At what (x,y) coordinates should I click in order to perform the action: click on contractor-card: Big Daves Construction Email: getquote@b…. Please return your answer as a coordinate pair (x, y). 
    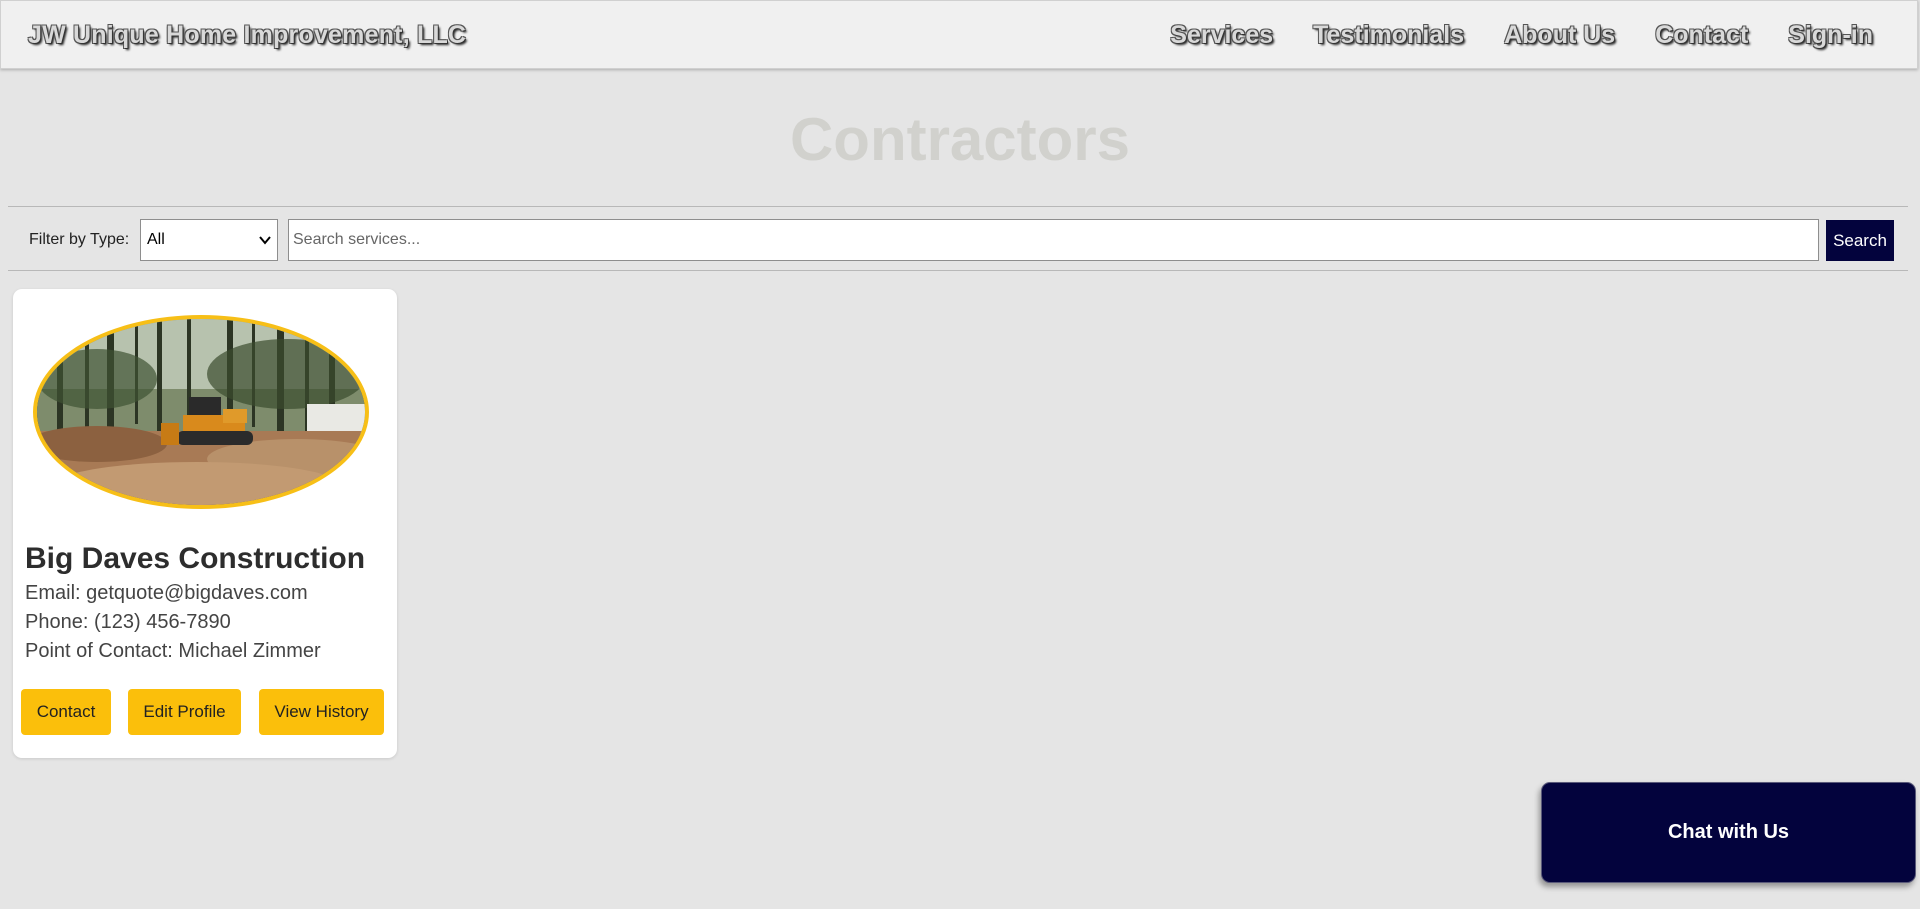
    Looking at the image, I should click on (205, 523).